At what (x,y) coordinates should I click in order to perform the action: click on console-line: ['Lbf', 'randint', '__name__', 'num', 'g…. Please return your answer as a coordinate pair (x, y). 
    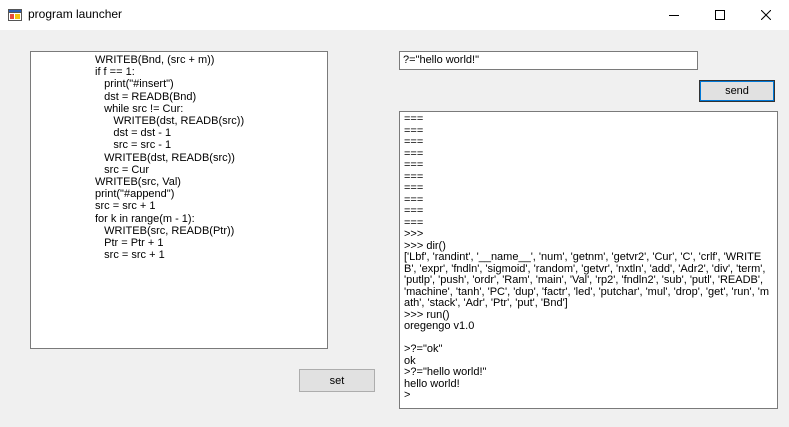
    Looking at the image, I should click on (587, 280).